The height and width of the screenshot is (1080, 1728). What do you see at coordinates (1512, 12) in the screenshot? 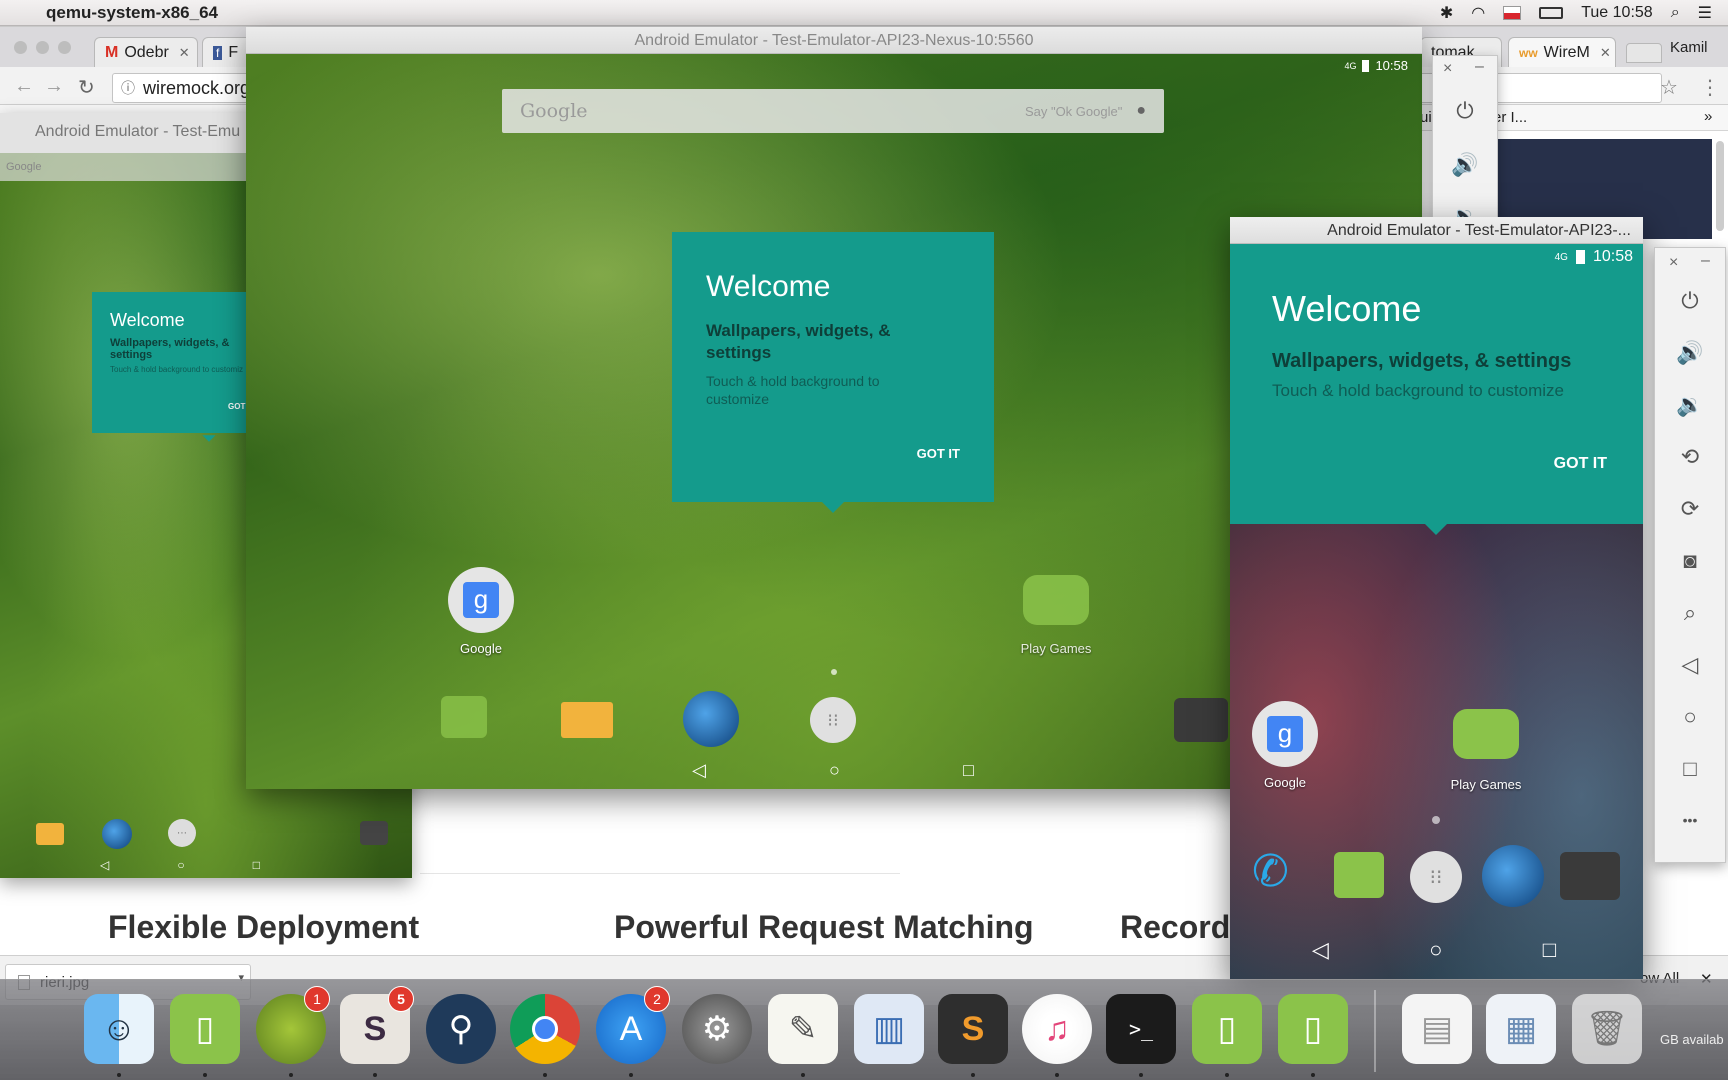
I see `flag-icon` at bounding box center [1512, 12].